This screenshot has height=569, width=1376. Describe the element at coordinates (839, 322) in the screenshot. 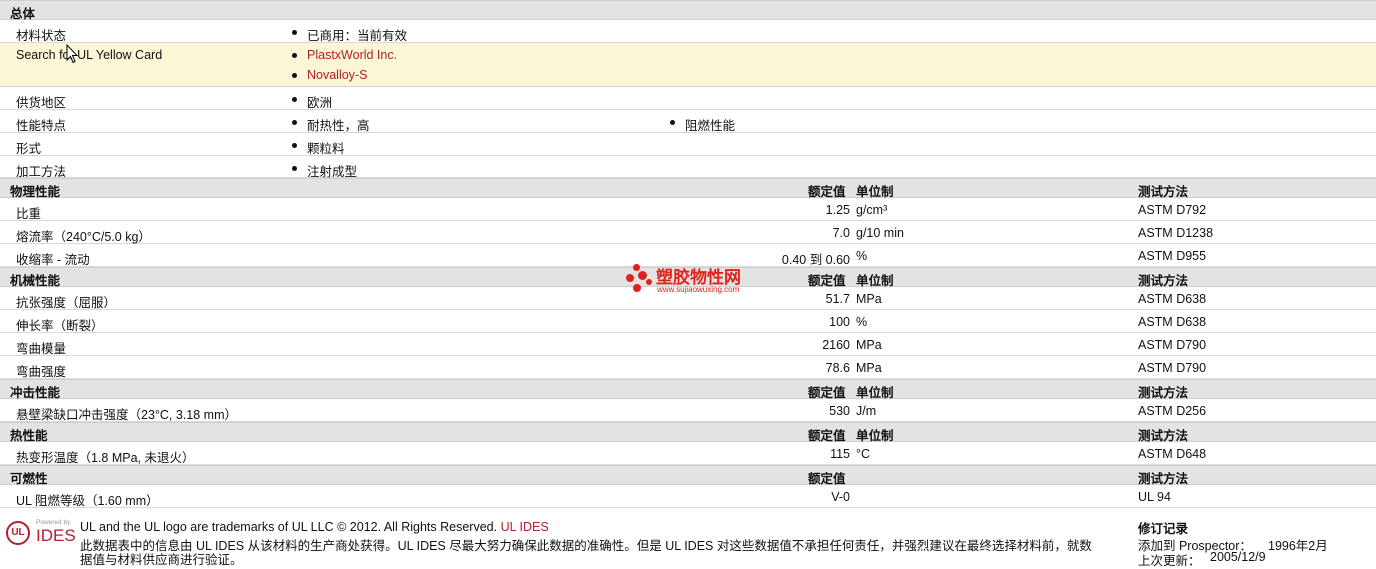

I see `prop-value: 100` at that location.